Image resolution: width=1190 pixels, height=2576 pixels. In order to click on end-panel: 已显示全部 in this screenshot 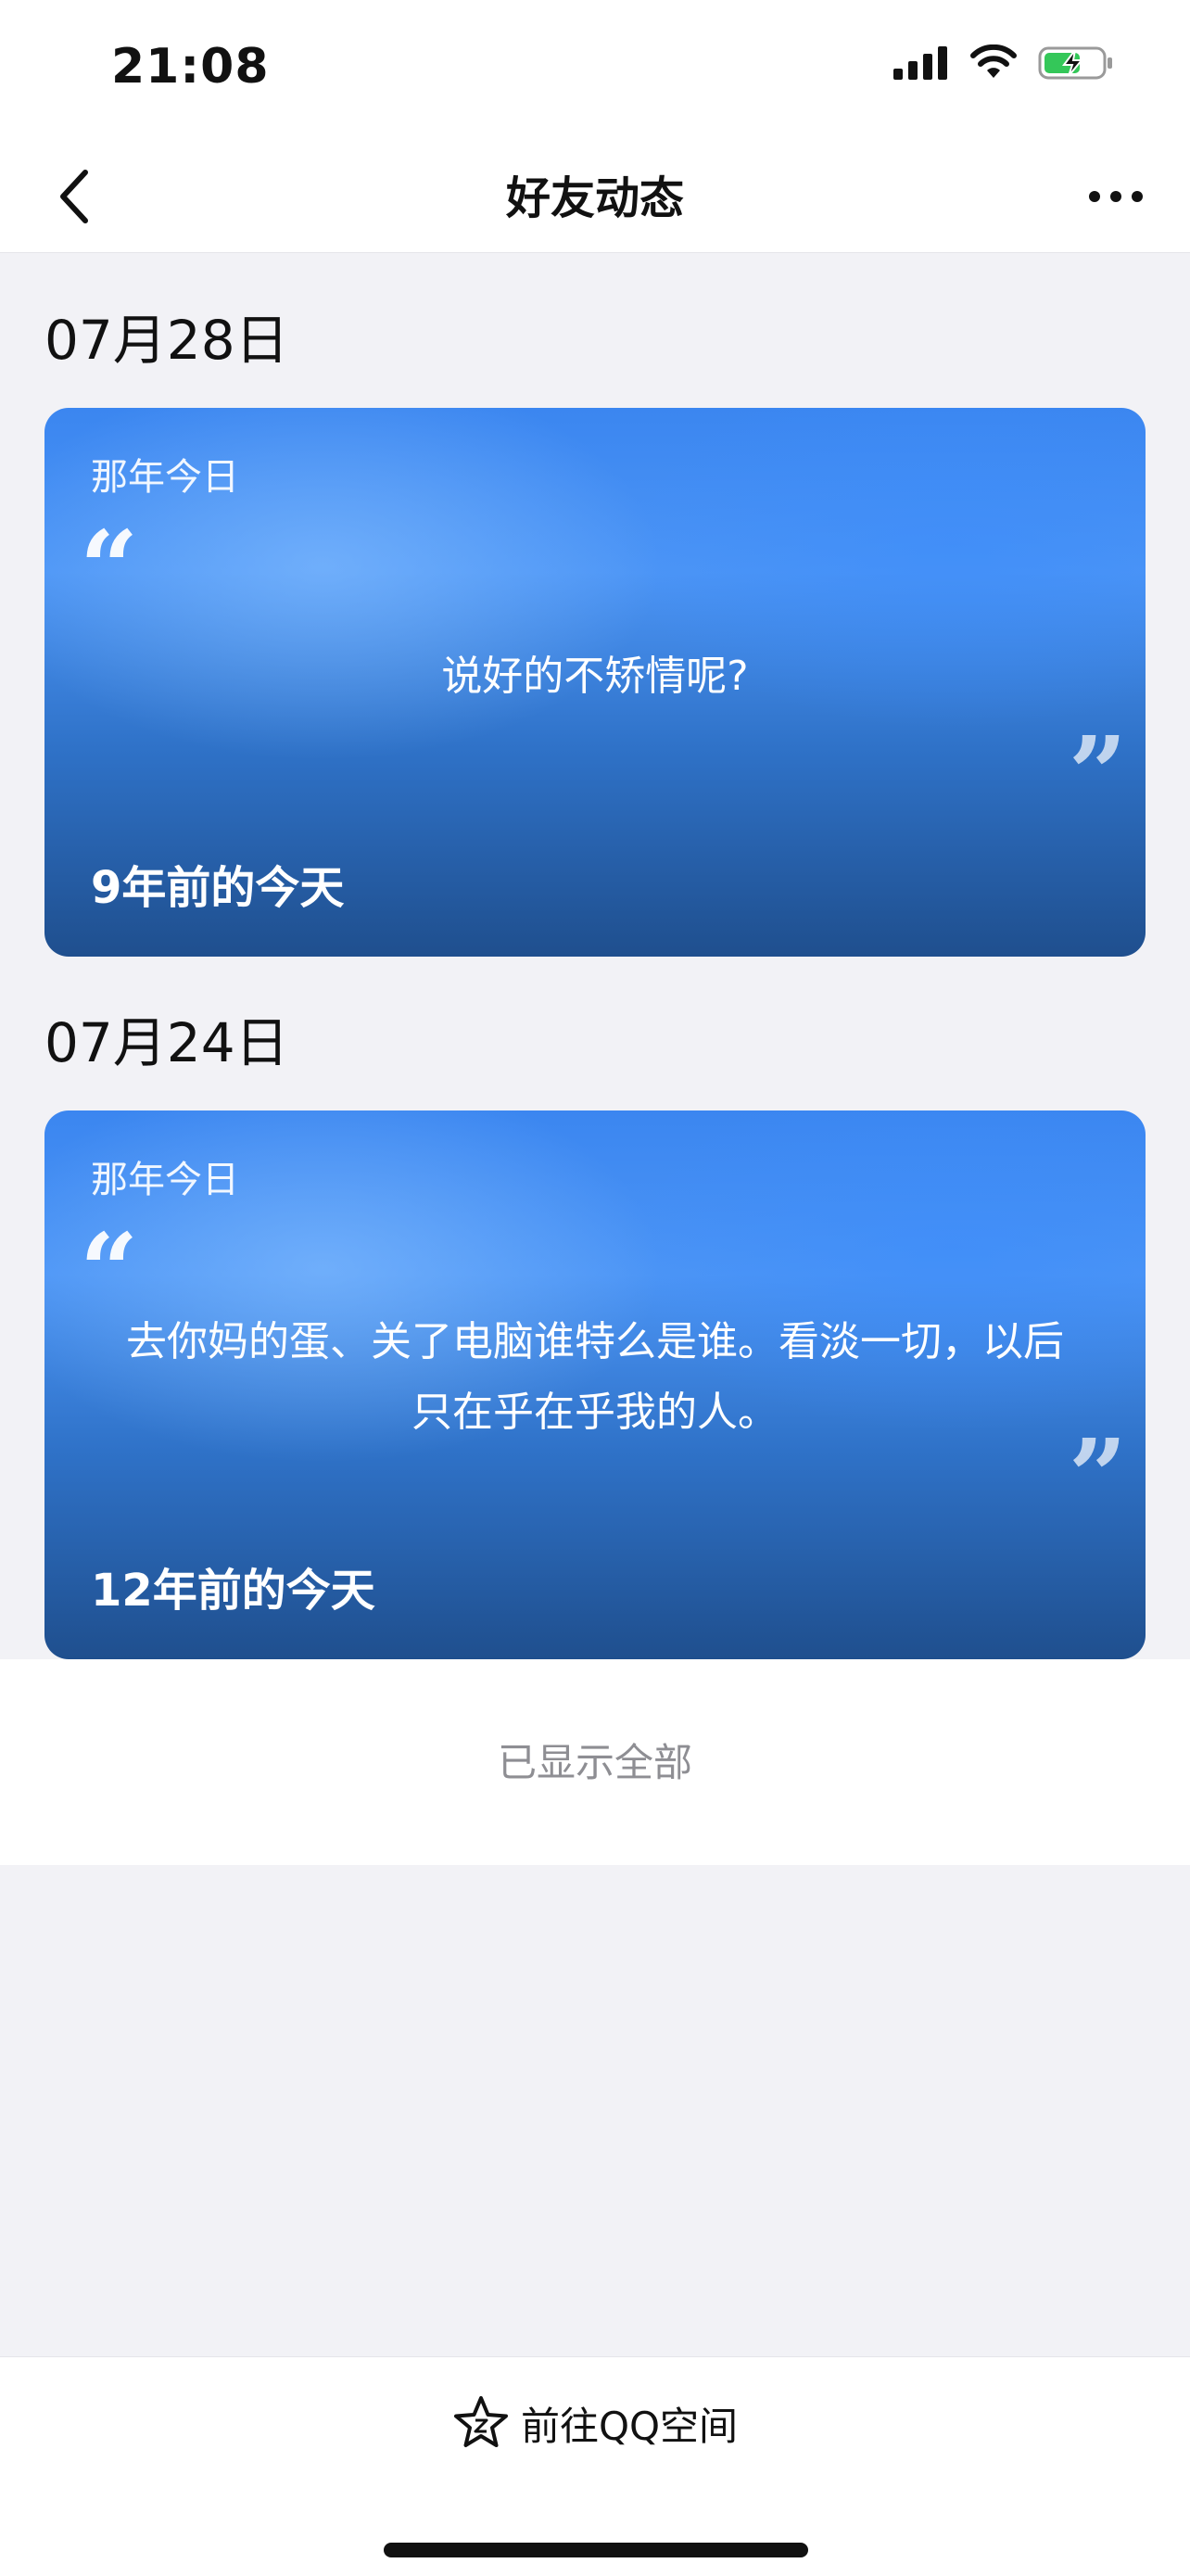, I will do `click(595, 1762)`.